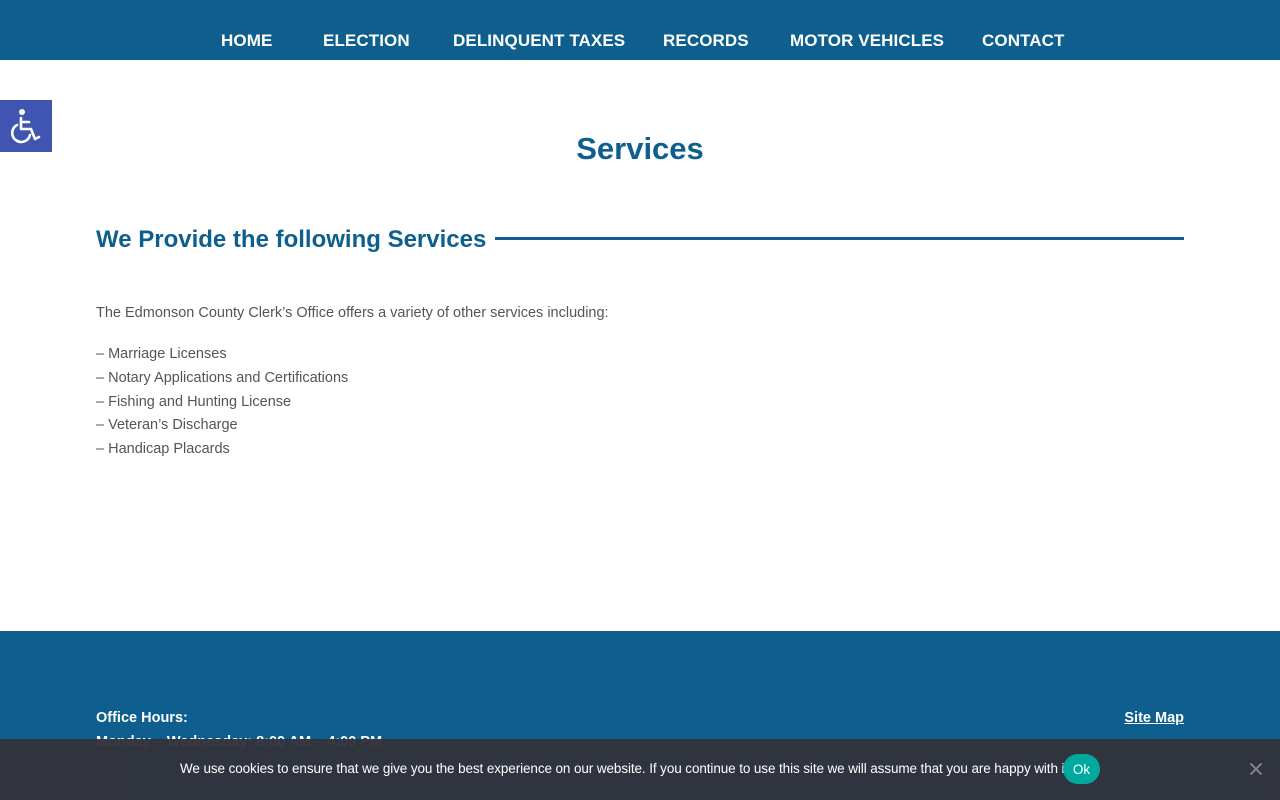 Image resolution: width=1280 pixels, height=800 pixels. What do you see at coordinates (142, 718) in the screenshot?
I see `office-hours-label: Office Hours:` at bounding box center [142, 718].